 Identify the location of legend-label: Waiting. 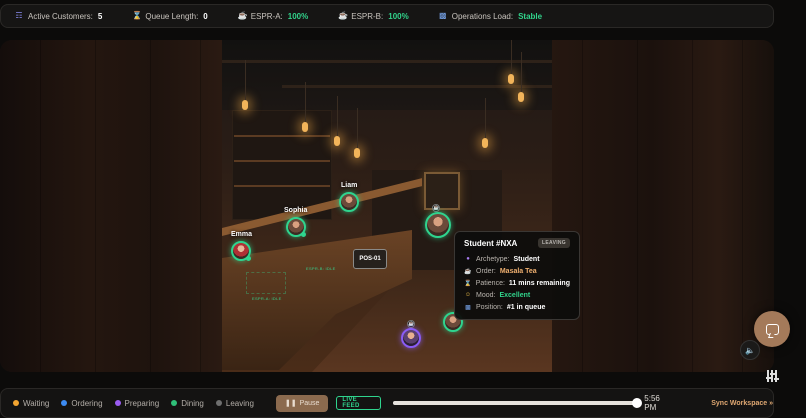
(36, 403).